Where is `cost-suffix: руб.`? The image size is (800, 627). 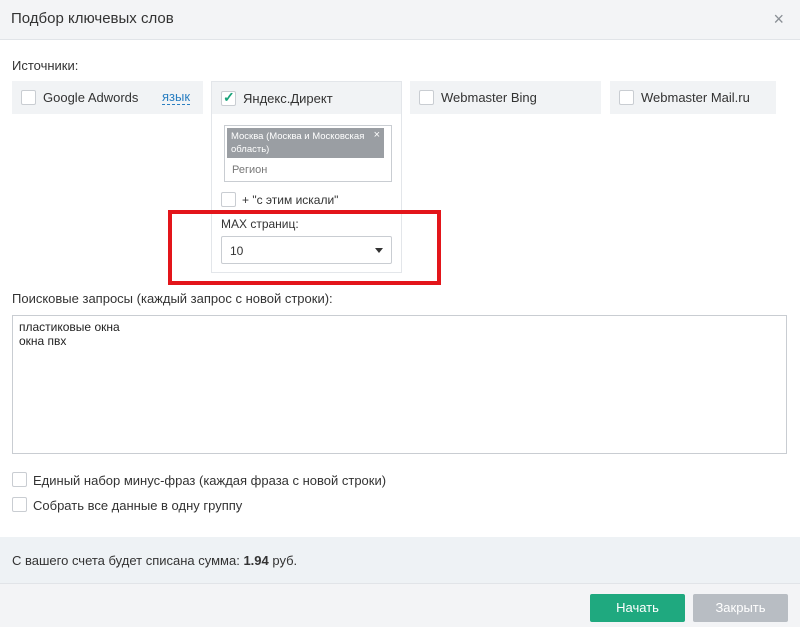
cost-suffix: руб. is located at coordinates (283, 560).